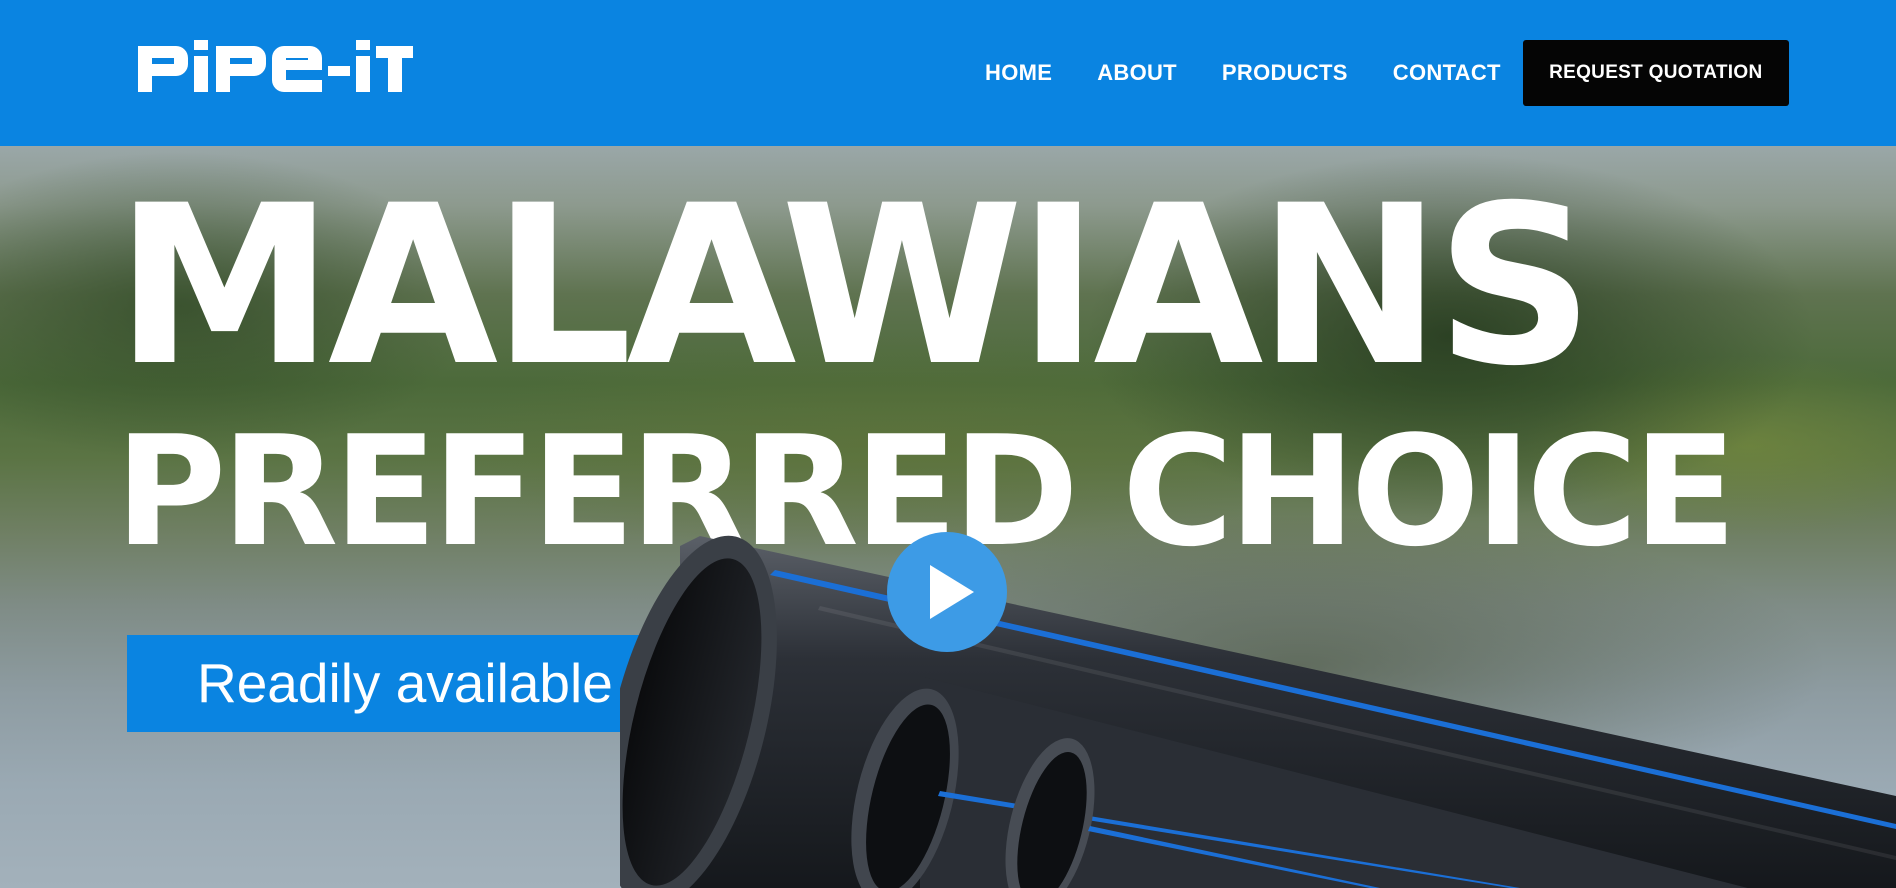 The width and height of the screenshot is (1896, 888). Describe the element at coordinates (1655, 73) in the screenshot. I see `request-quotation-button: REQUEST QUOTATION` at that location.